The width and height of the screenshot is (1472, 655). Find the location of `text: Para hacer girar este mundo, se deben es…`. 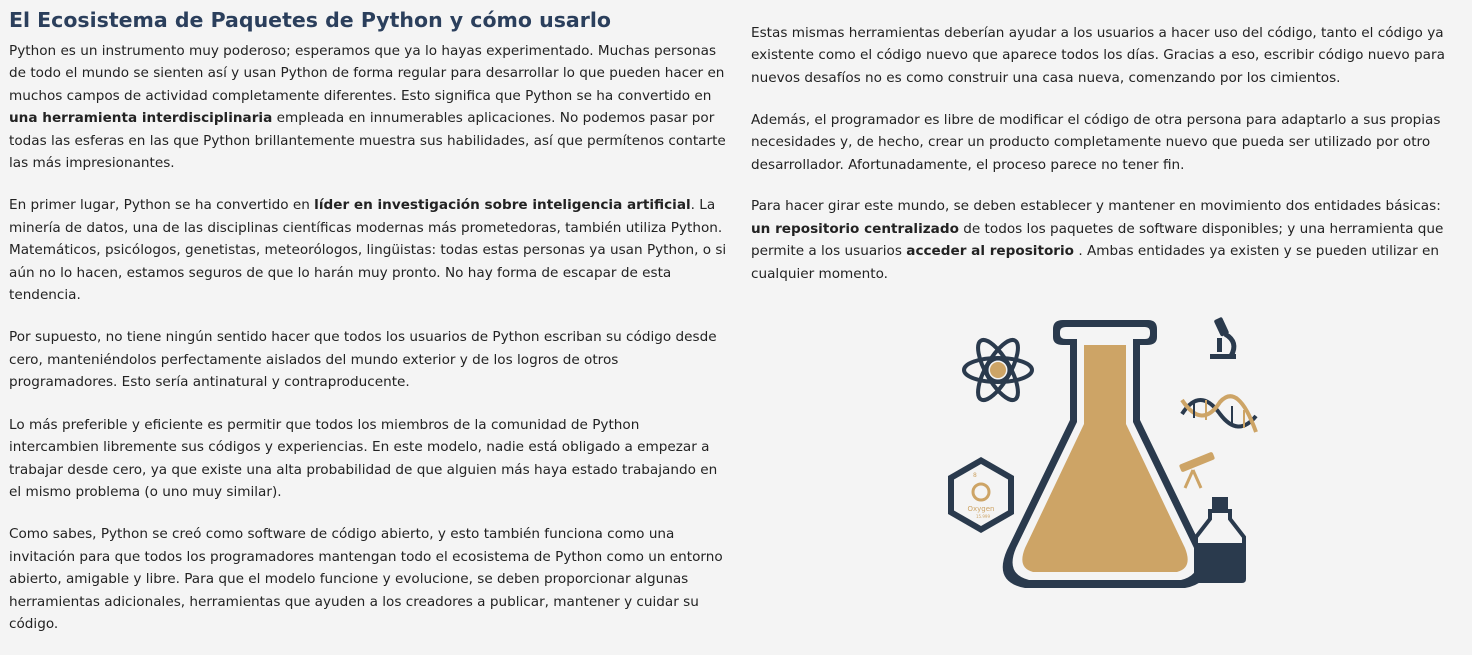

text: Para hacer girar este mundo, se deben es… is located at coordinates (1096, 206).